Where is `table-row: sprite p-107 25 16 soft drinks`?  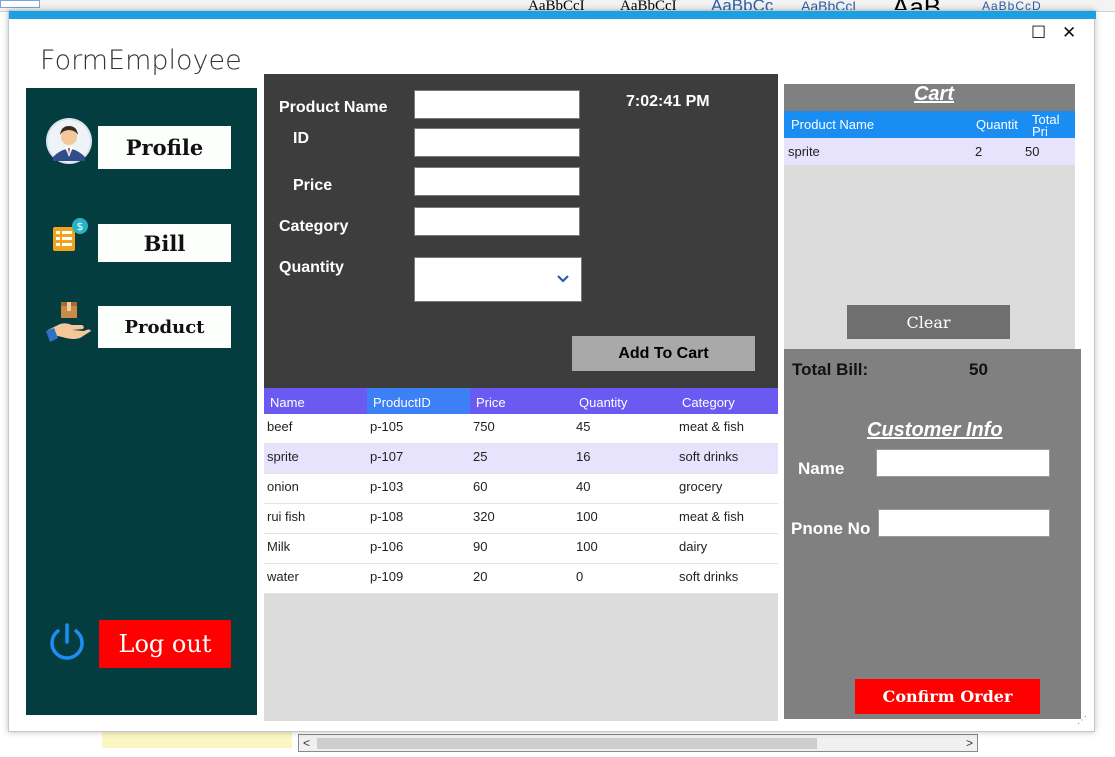
table-row: sprite p-107 25 16 soft drinks is located at coordinates (521, 459).